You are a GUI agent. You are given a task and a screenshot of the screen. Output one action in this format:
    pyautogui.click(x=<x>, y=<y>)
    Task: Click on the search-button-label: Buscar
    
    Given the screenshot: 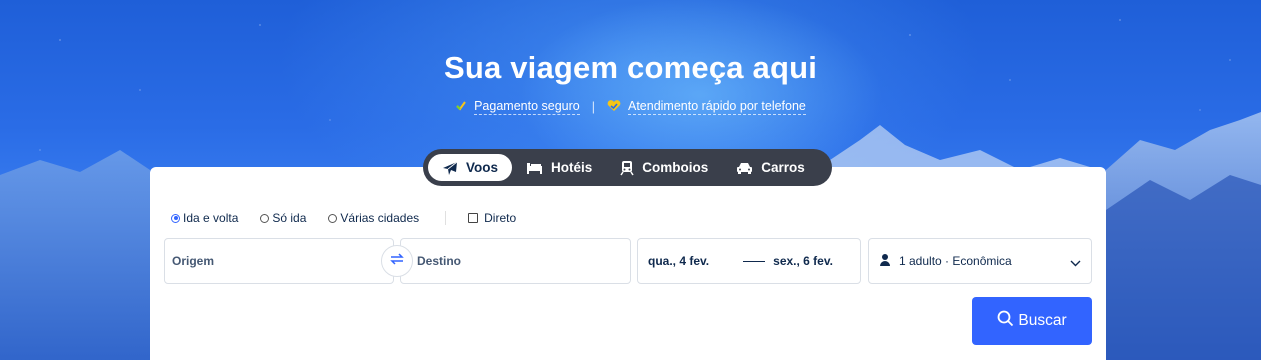 What is the action you would take?
    pyautogui.click(x=1042, y=320)
    